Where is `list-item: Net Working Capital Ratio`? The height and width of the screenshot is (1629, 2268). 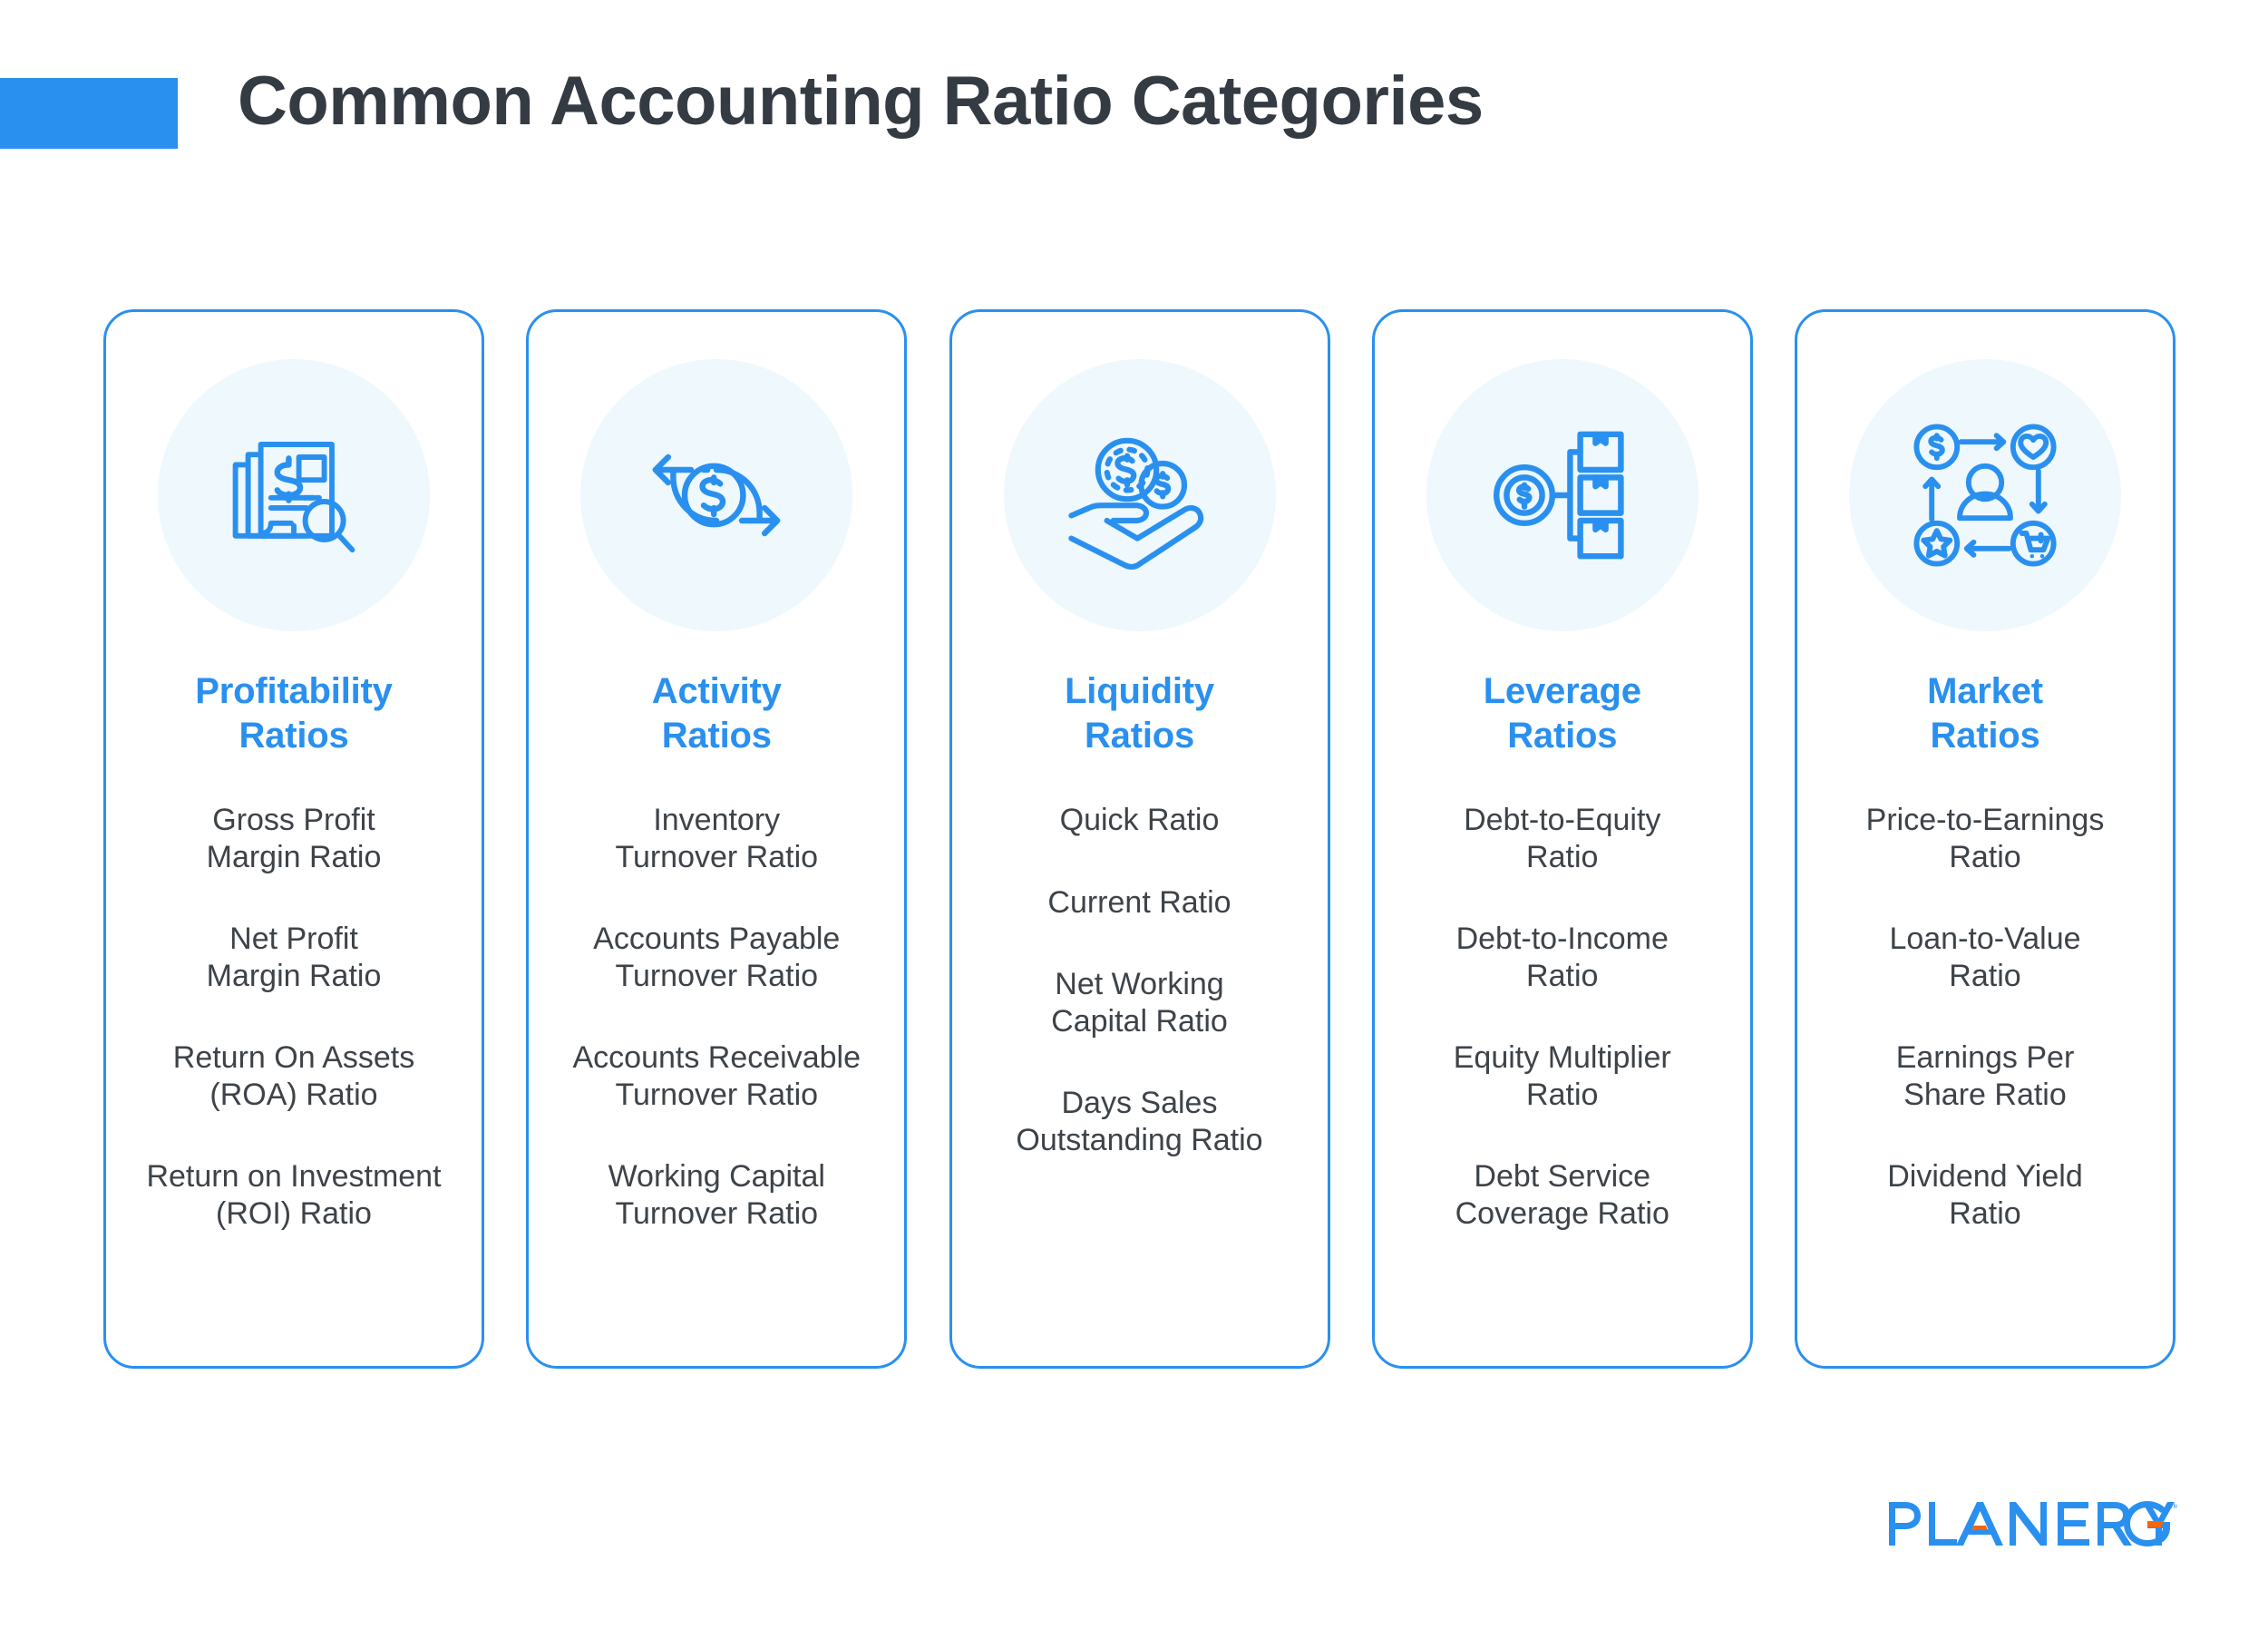 list-item: Net Working Capital Ratio is located at coordinates (1139, 1003).